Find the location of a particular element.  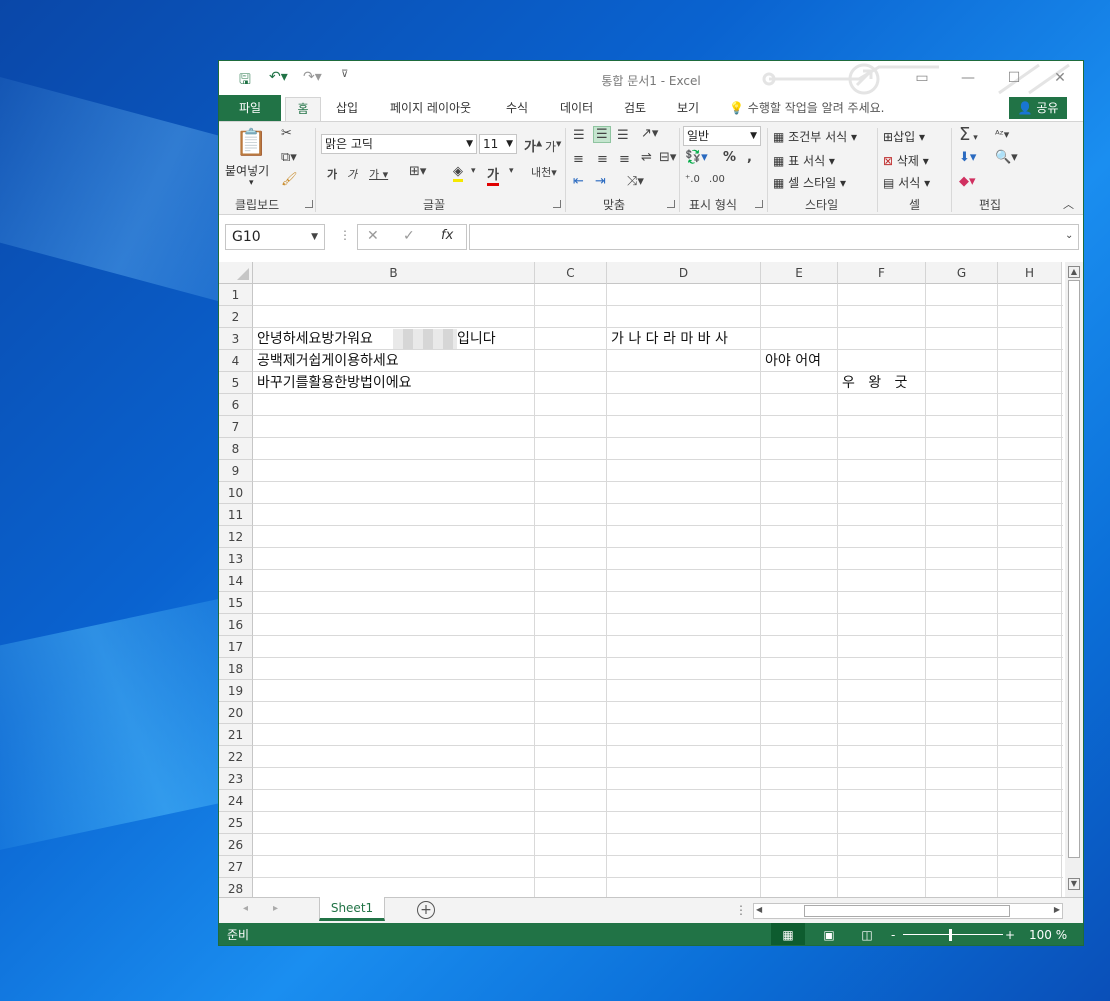

clear-icon: ◆▾ is located at coordinates (967, 181).